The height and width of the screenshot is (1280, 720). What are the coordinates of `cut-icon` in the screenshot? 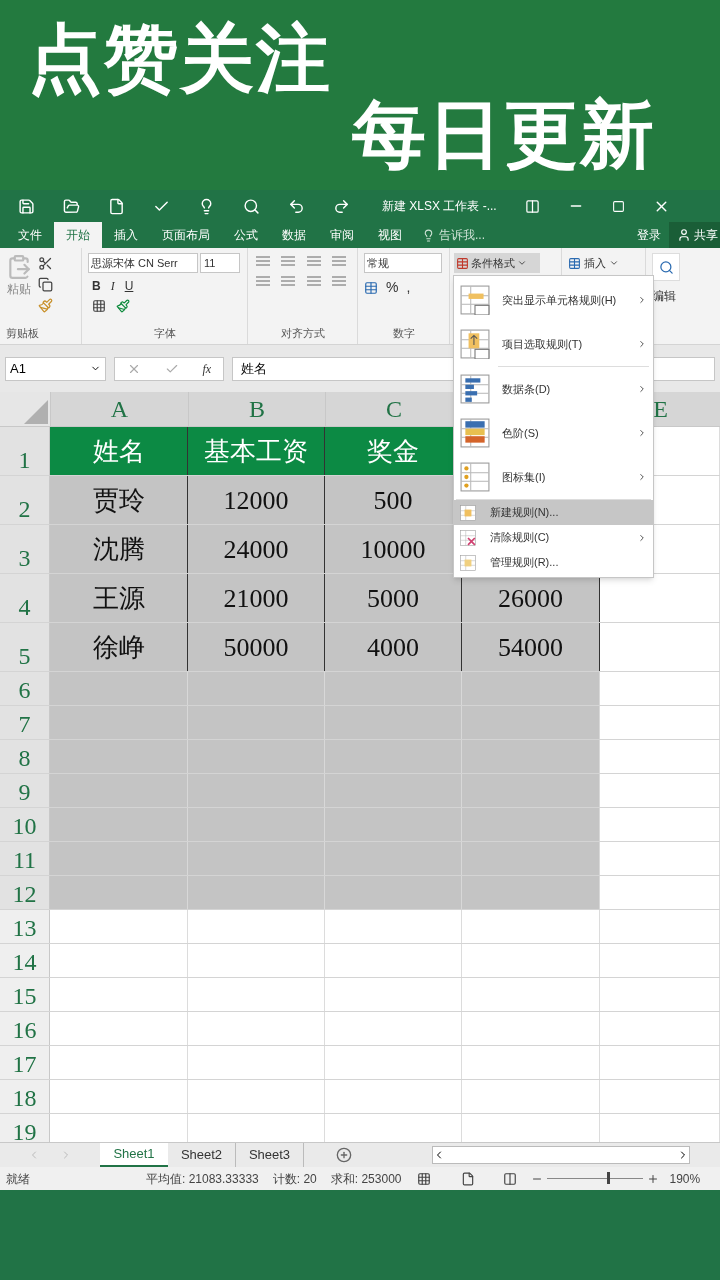 It's located at (45, 263).